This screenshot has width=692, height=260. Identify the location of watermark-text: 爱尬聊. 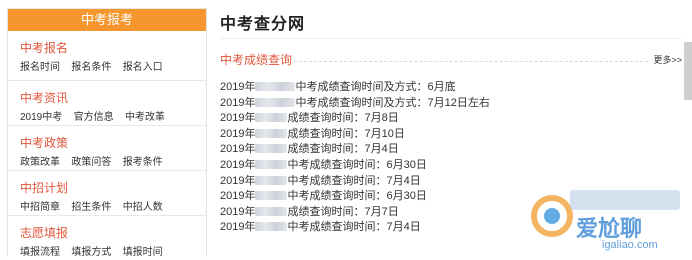
(609, 228).